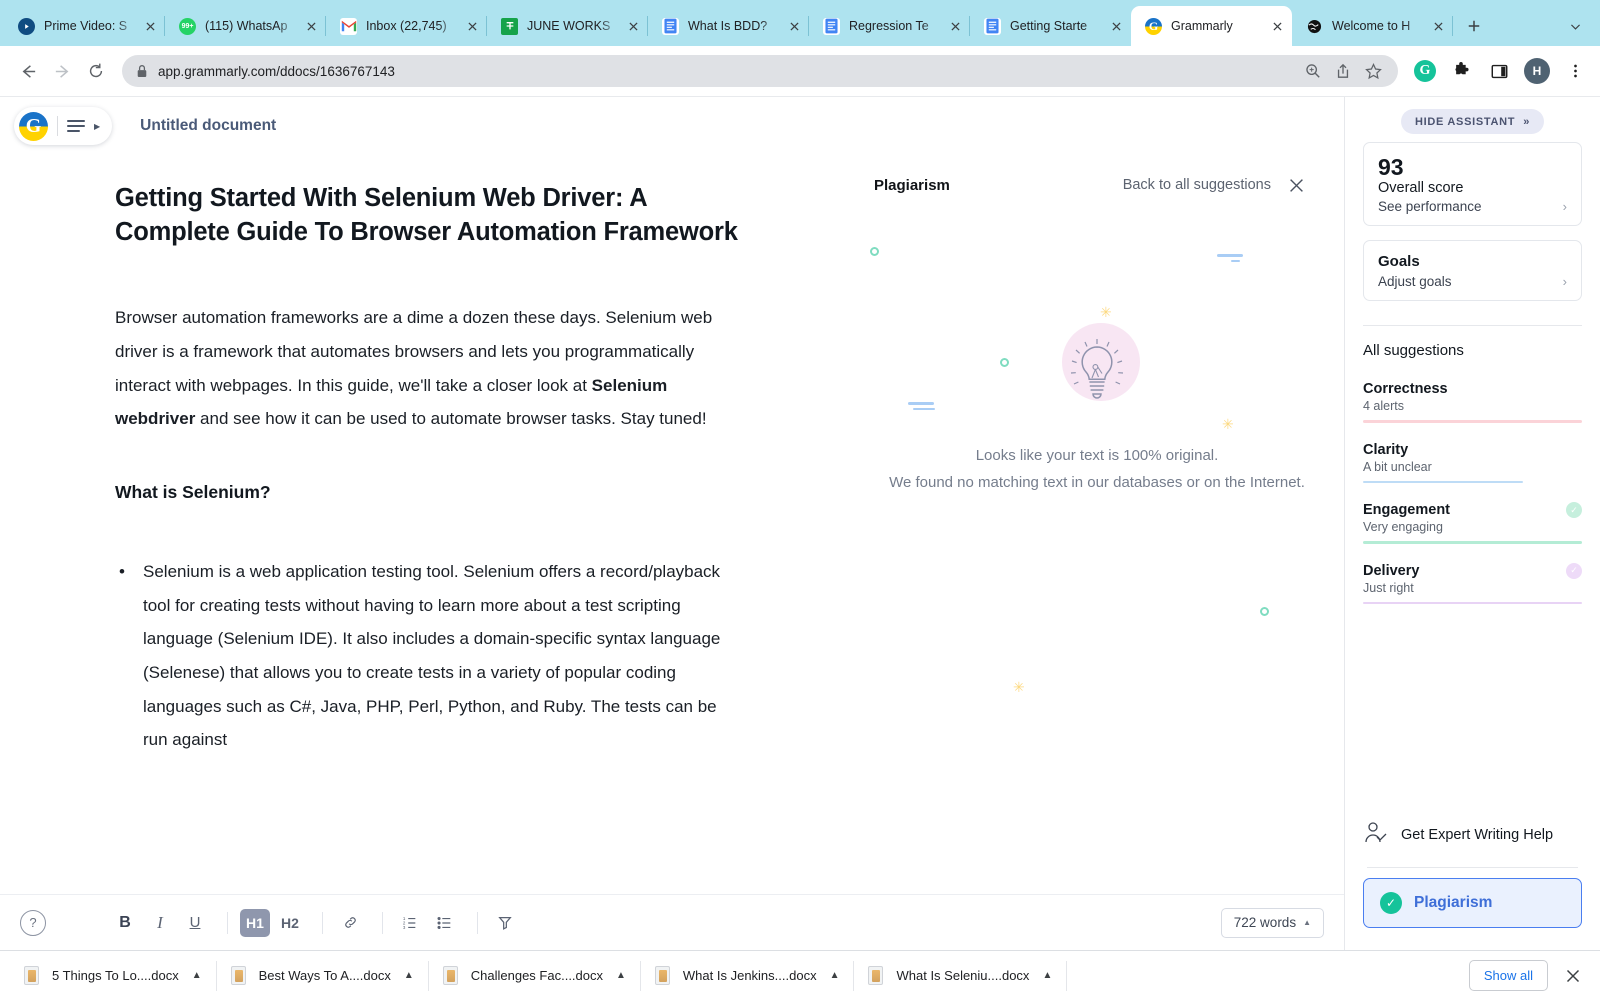 This screenshot has width=1600, height=1000. What do you see at coordinates (1508, 975) in the screenshot?
I see `show-all-downloads-button: Show all` at bounding box center [1508, 975].